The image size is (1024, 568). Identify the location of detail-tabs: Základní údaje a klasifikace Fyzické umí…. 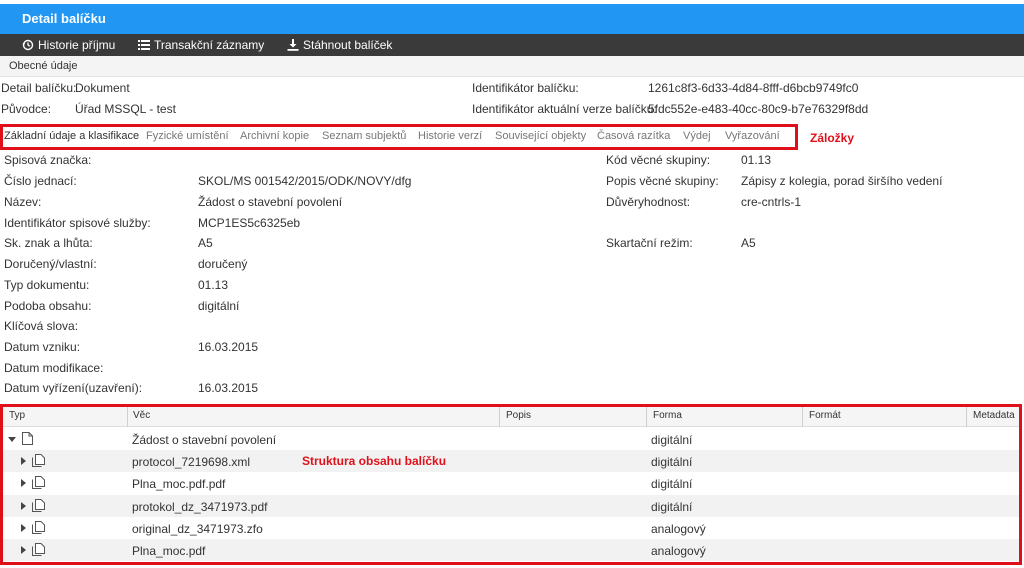
(512, 137).